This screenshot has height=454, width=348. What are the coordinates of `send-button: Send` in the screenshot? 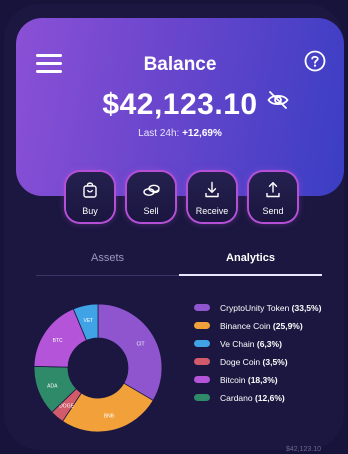 It's located at (273, 197).